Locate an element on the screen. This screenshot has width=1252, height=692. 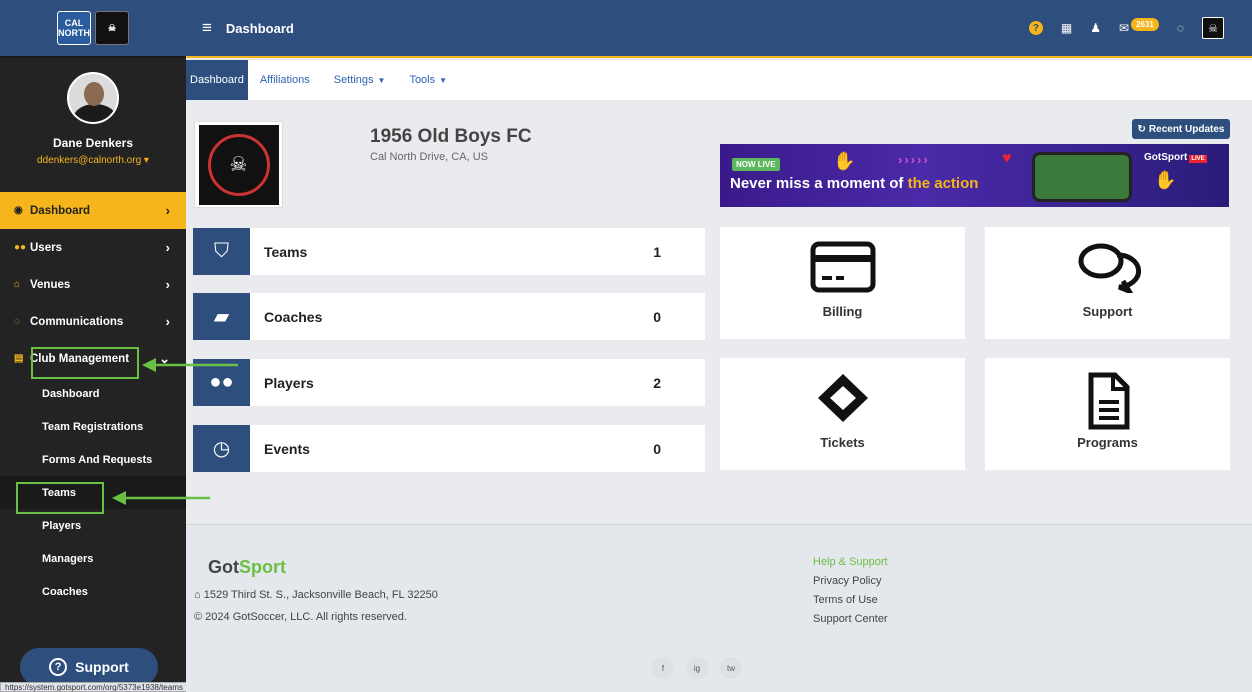
mail-icon: ✉ is located at coordinates (1124, 28).